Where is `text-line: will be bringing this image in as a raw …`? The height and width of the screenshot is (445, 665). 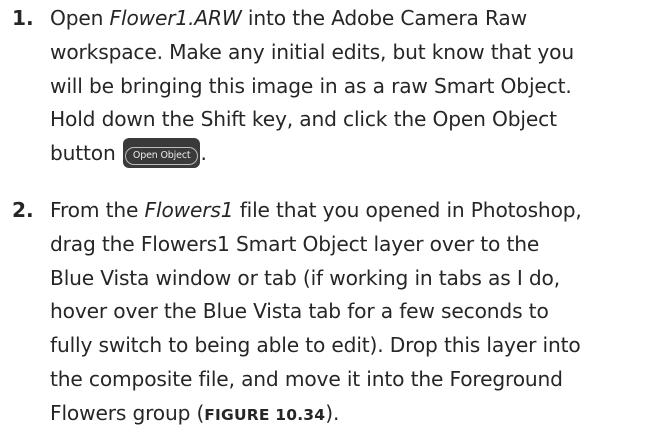
text-line: will be bringing this image in as a raw … is located at coordinates (311, 85).